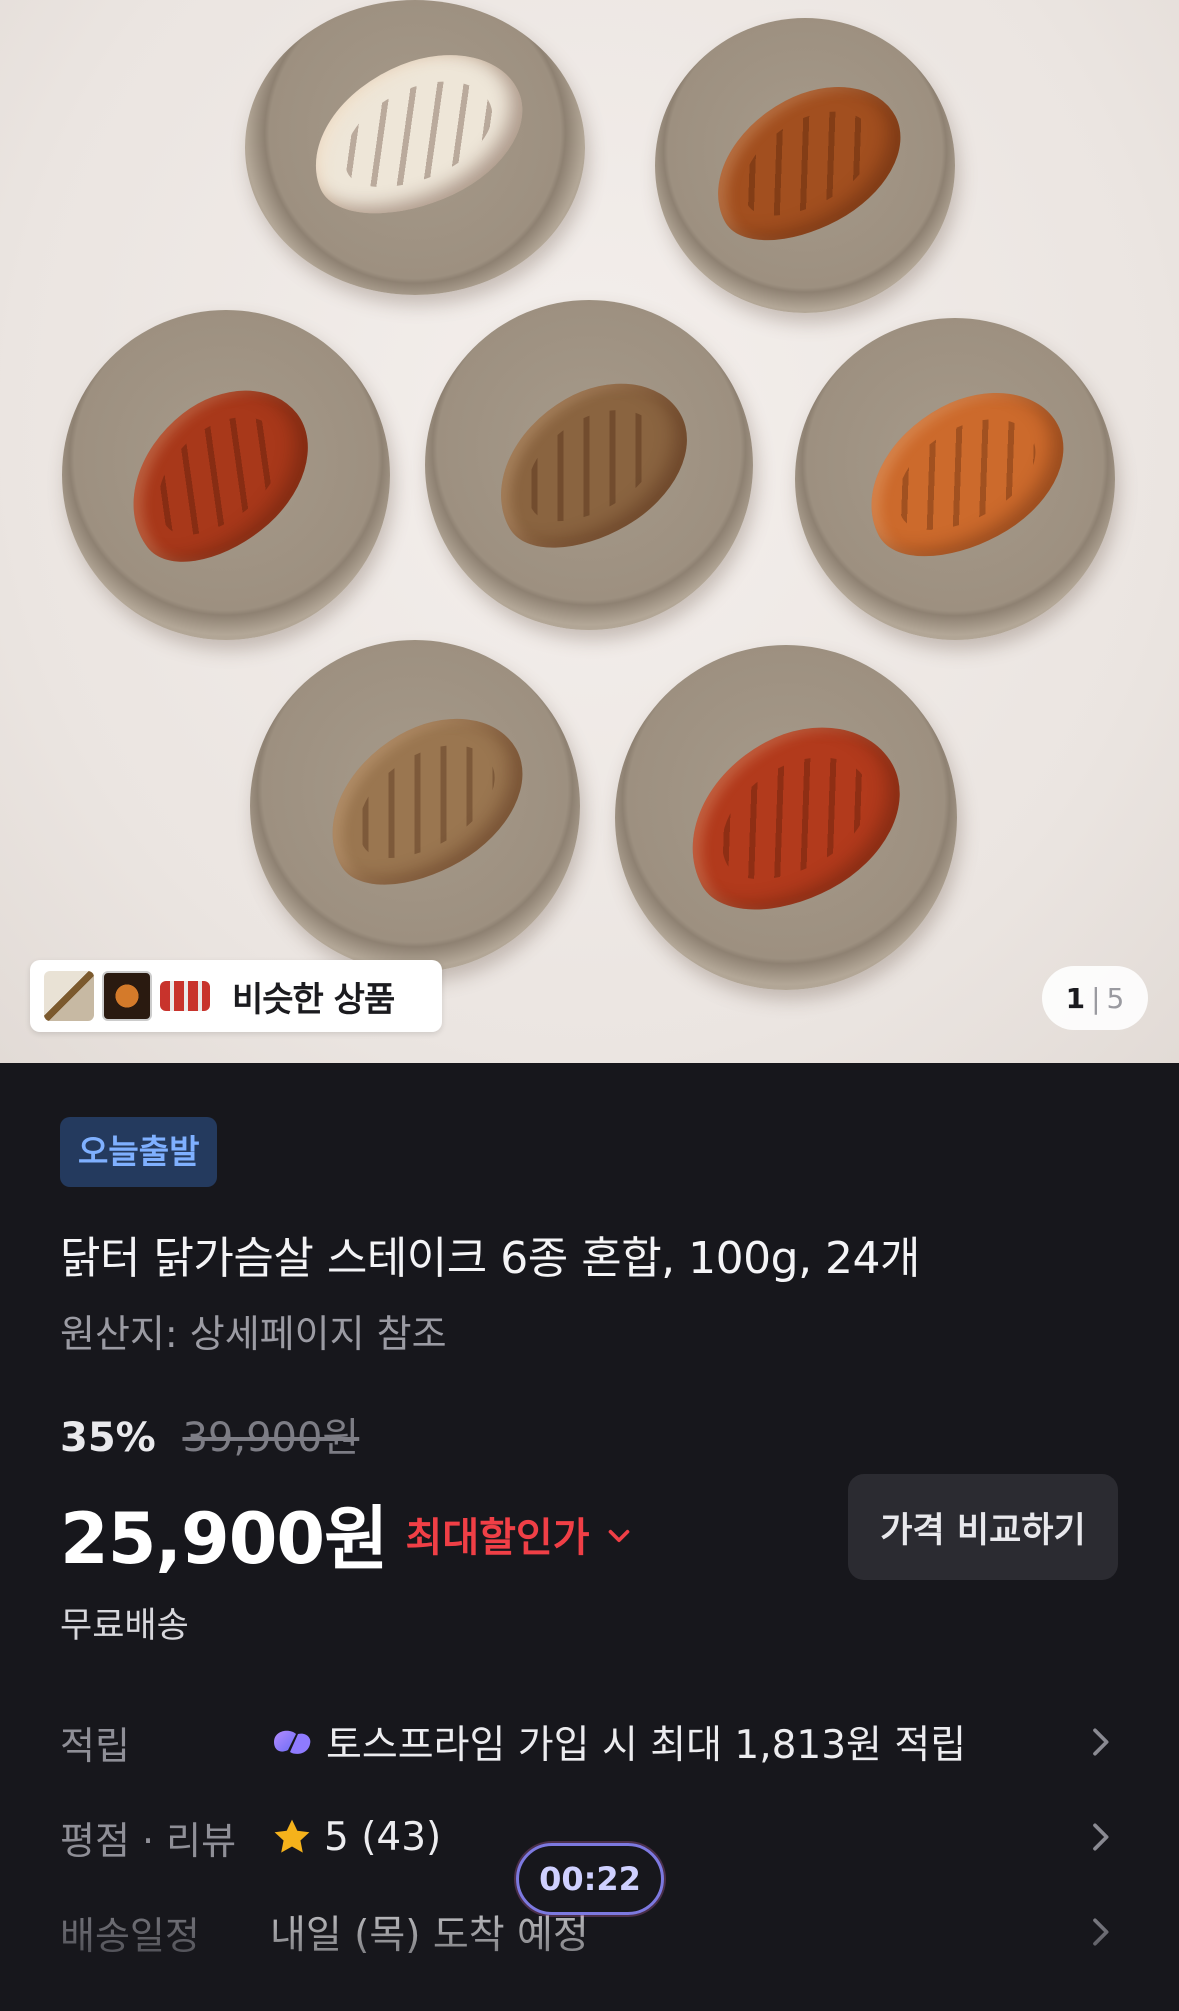 This screenshot has width=1179, height=2011. What do you see at coordinates (591, 465) in the screenshot?
I see `chicken-breast-teriyaki` at bounding box center [591, 465].